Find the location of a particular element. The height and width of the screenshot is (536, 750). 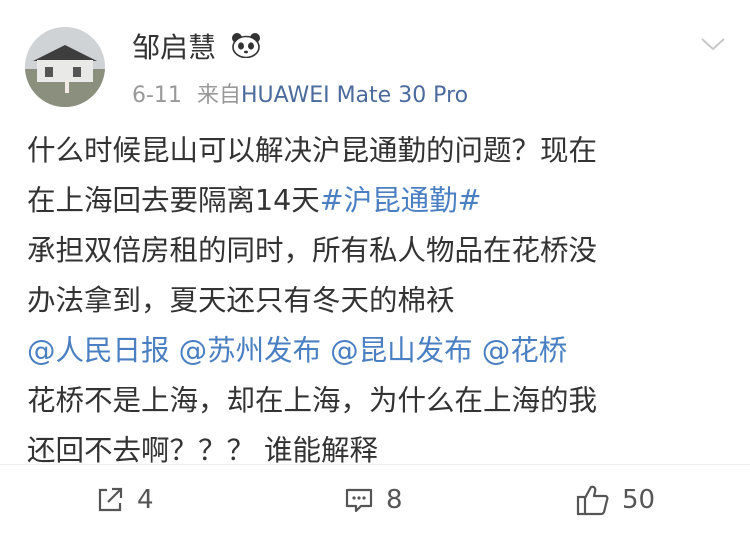

content-text: 在上海回去要隔离14天 is located at coordinates (173, 200).